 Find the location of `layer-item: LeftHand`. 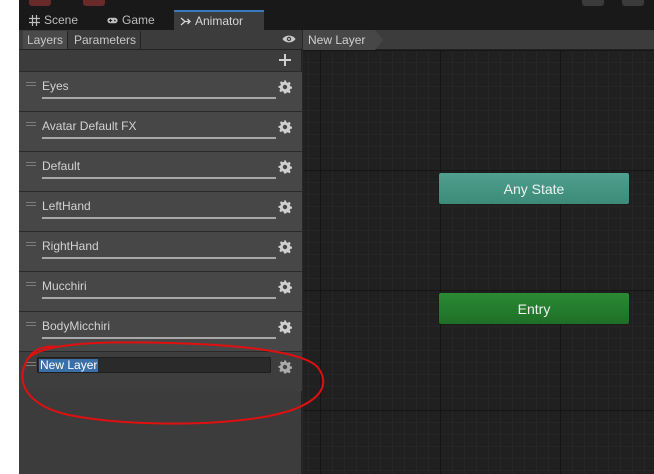

layer-item: LeftHand is located at coordinates (160, 211).